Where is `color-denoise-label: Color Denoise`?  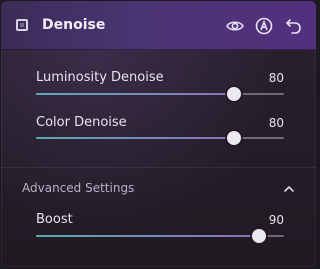 color-denoise-label: Color Denoise is located at coordinates (81, 122).